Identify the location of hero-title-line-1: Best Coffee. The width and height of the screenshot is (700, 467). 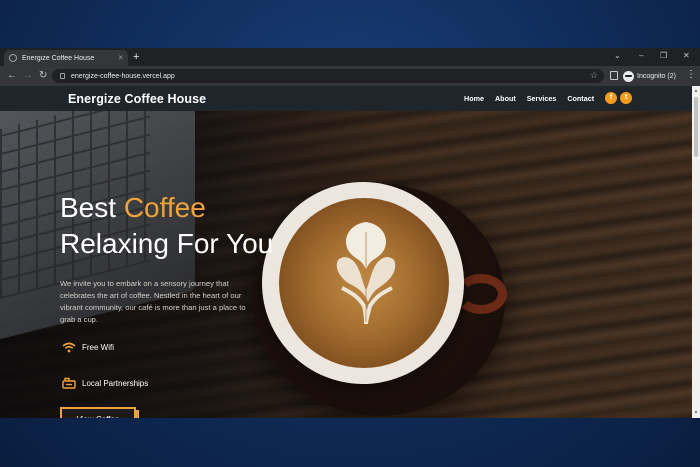
(133, 208).